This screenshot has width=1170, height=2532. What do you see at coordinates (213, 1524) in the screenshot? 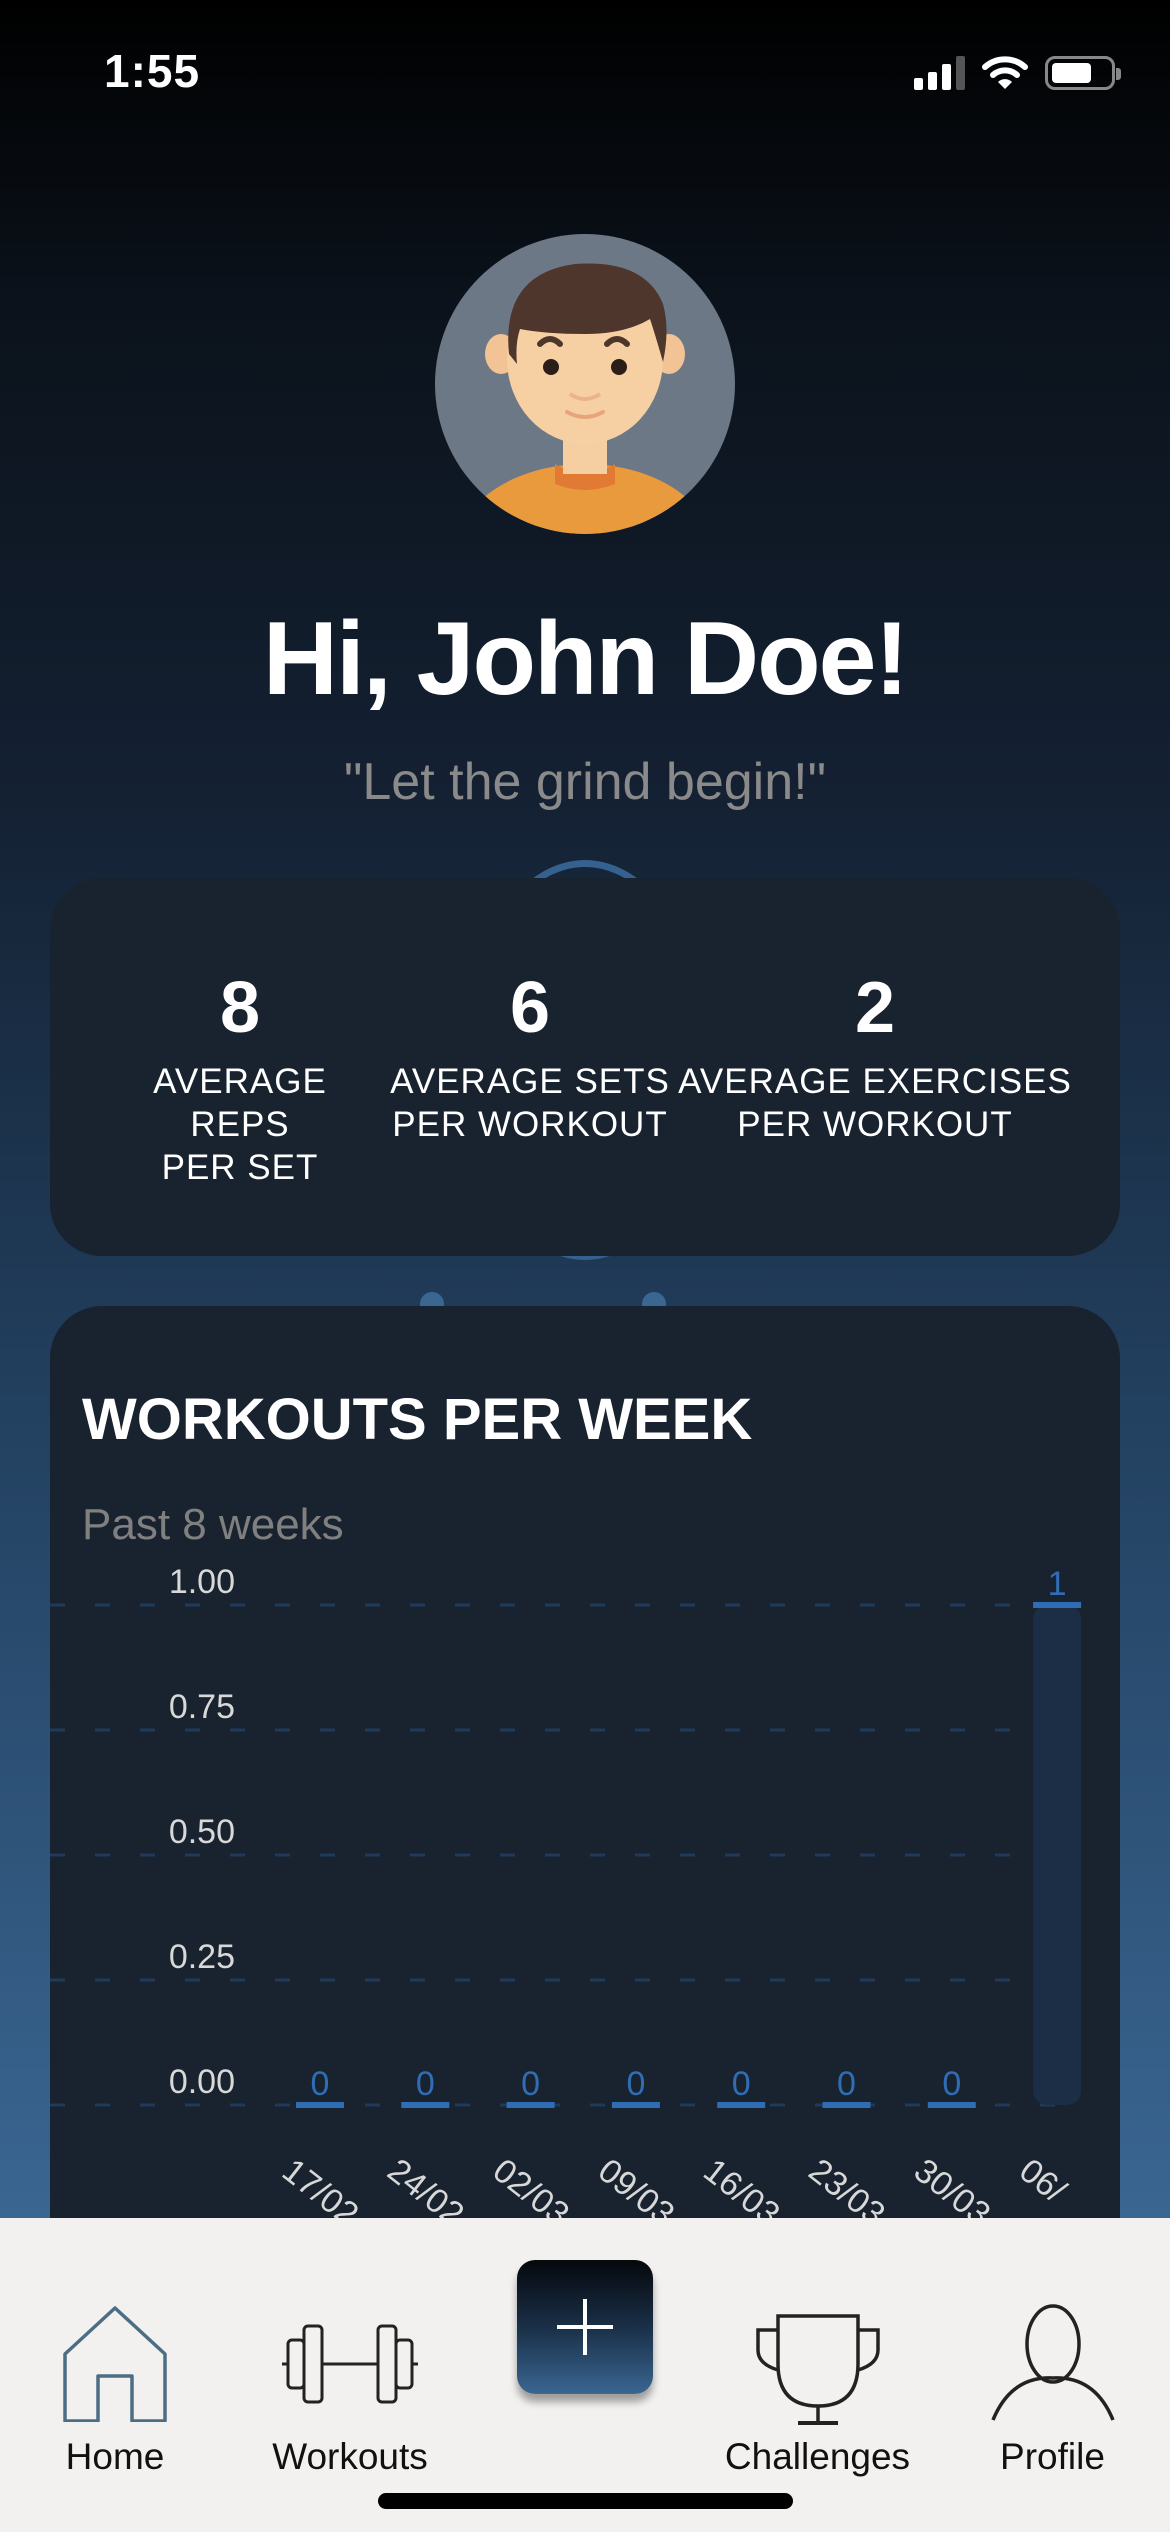
I see `chart-subtitle: Past 8 weeks` at bounding box center [213, 1524].